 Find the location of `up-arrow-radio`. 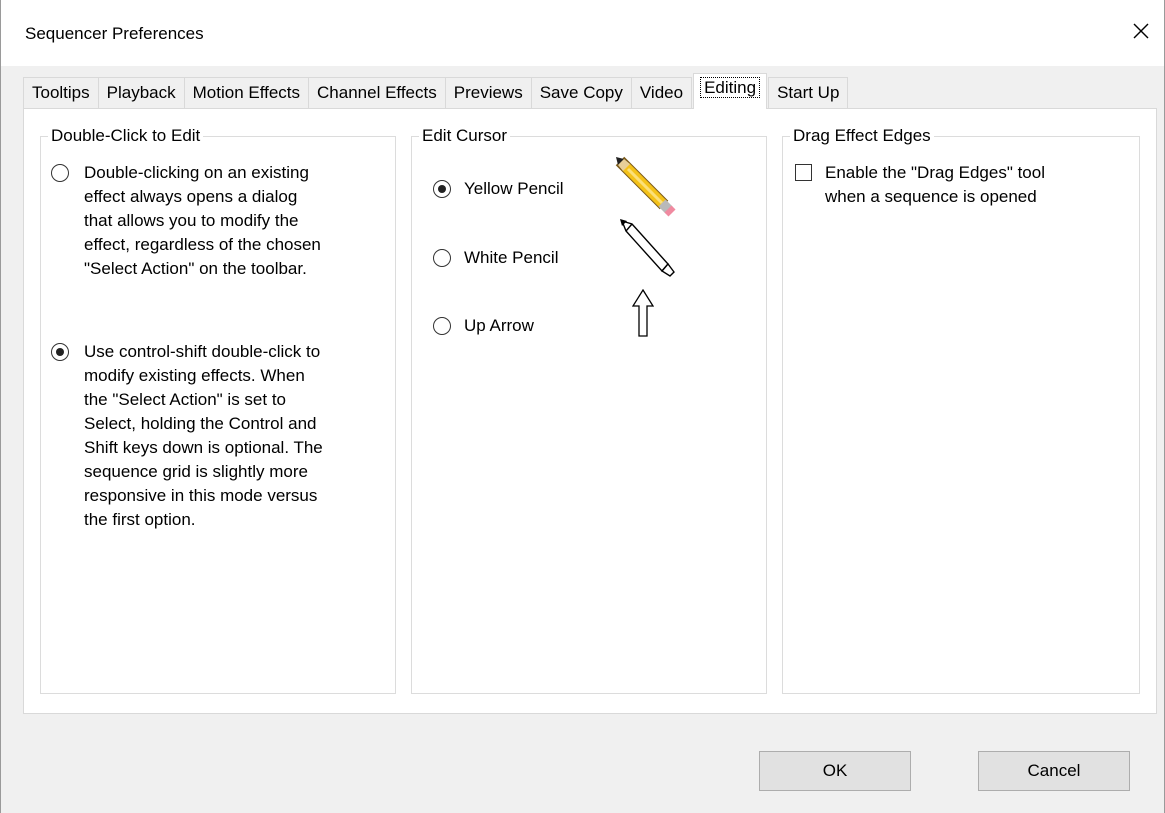

up-arrow-radio is located at coordinates (442, 326).